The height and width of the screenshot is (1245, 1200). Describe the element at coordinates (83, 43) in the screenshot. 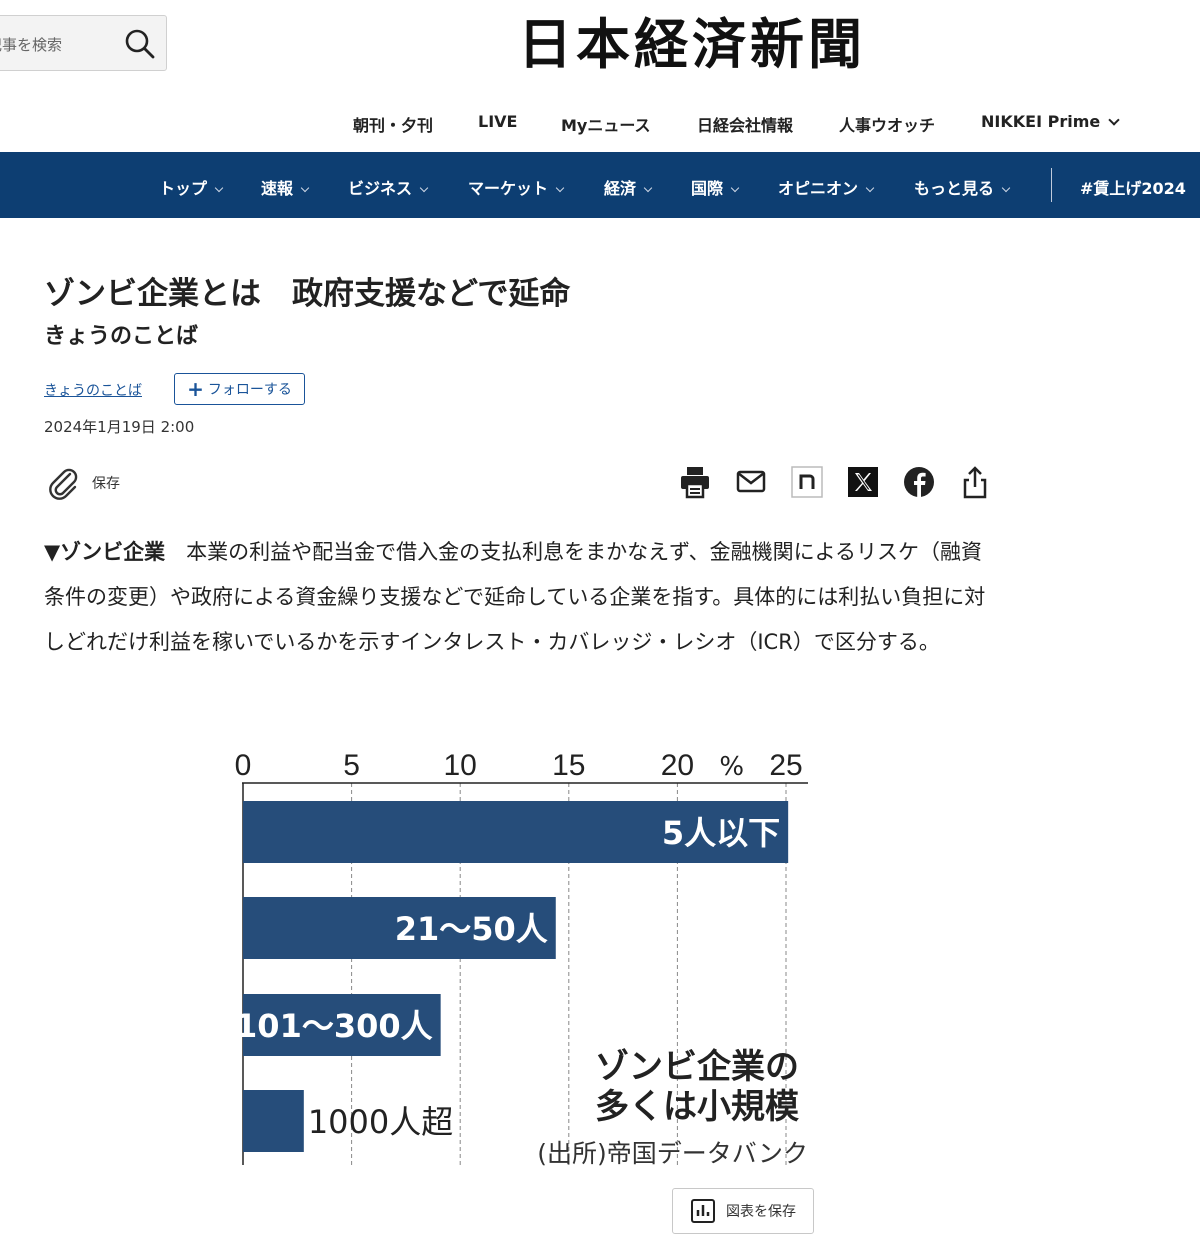

I see `search-input: 記事を検索` at that location.